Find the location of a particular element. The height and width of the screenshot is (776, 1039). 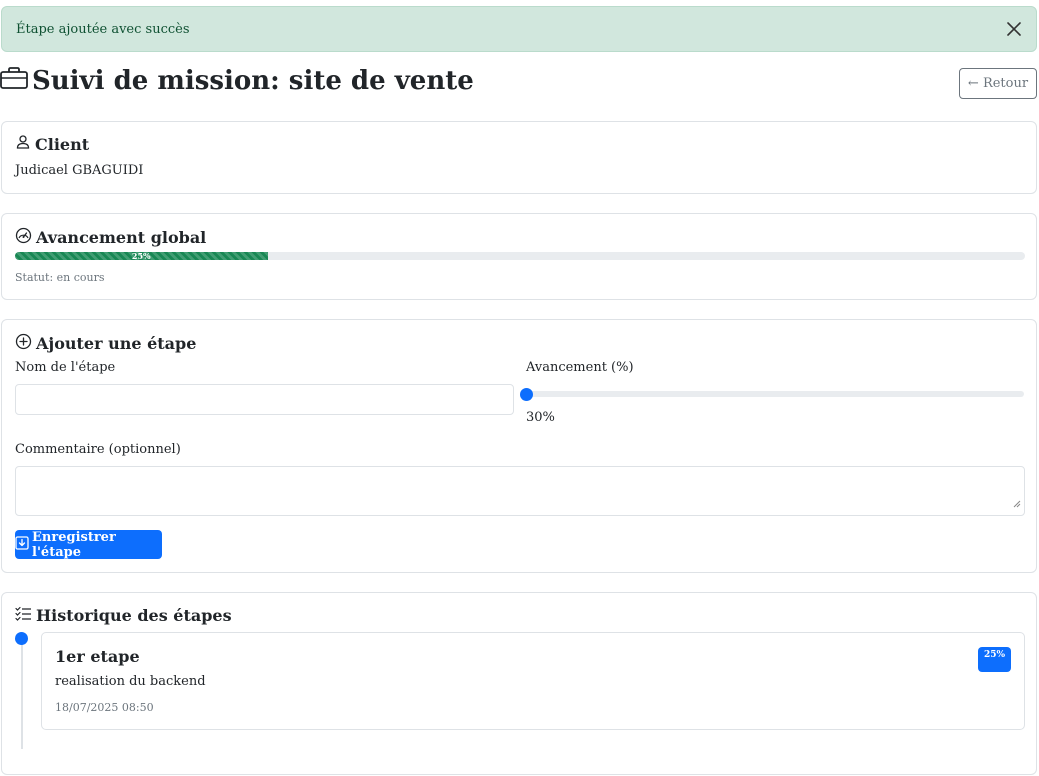

progress-value: 30% is located at coordinates (540, 417).